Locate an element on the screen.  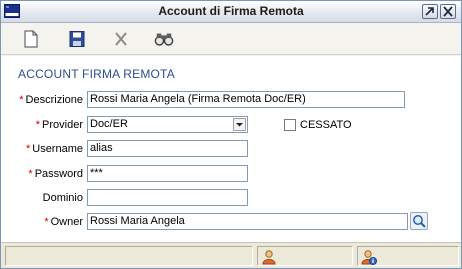
username-label: * Username is located at coordinates (54, 149).